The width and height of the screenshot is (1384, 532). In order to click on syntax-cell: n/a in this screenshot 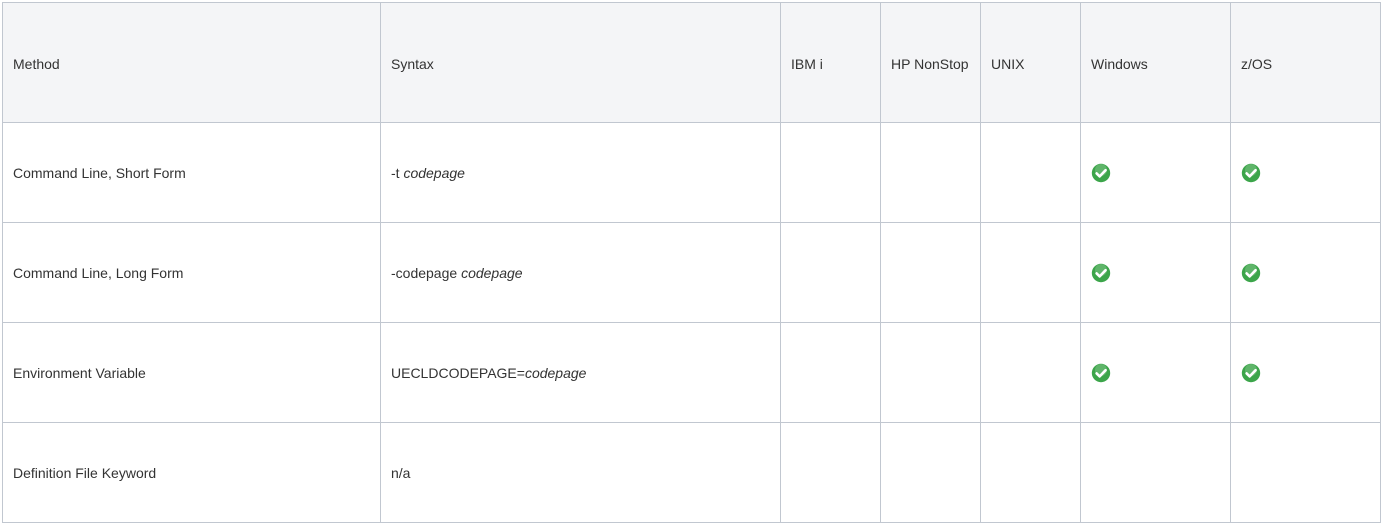, I will do `click(580, 472)`.